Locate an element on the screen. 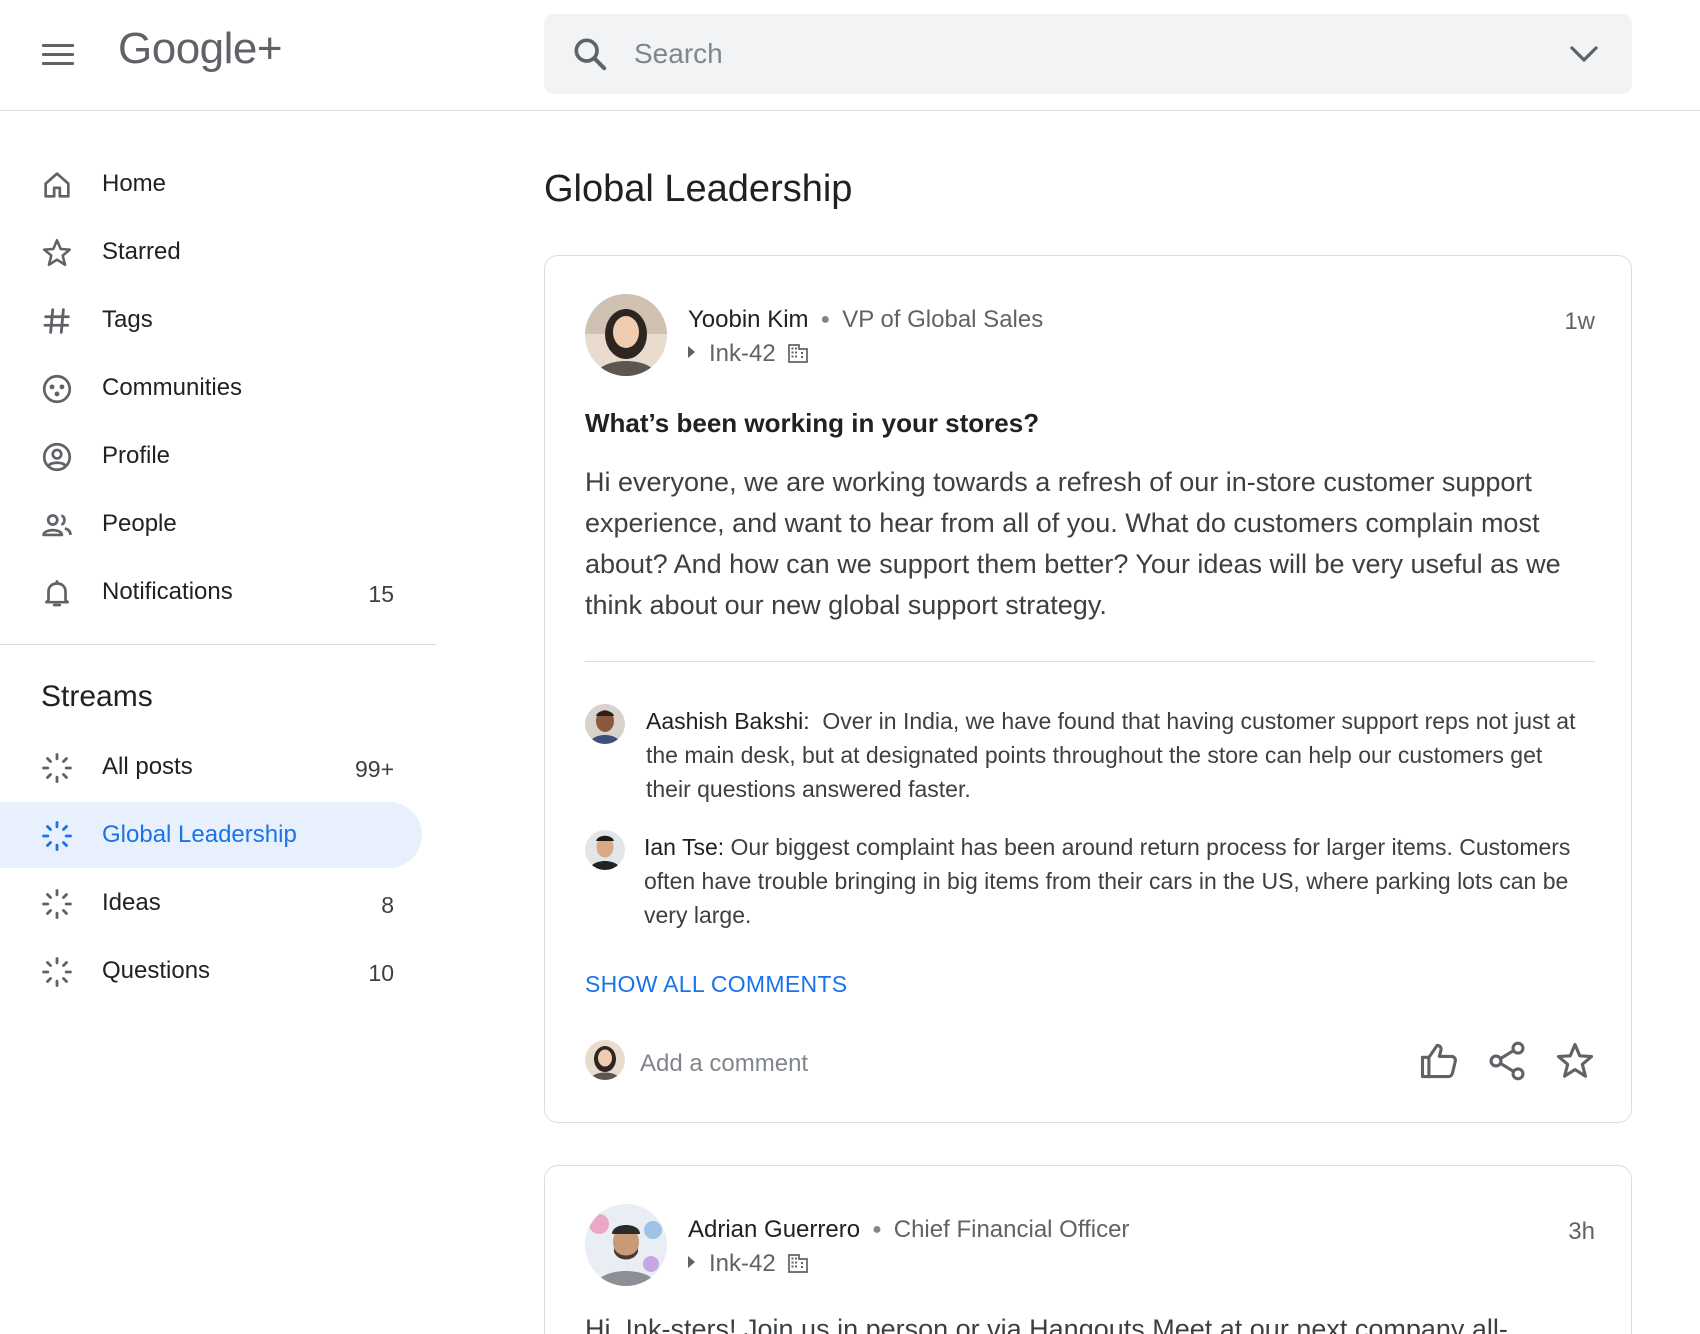  app-logo: Google+ is located at coordinates (200, 49).